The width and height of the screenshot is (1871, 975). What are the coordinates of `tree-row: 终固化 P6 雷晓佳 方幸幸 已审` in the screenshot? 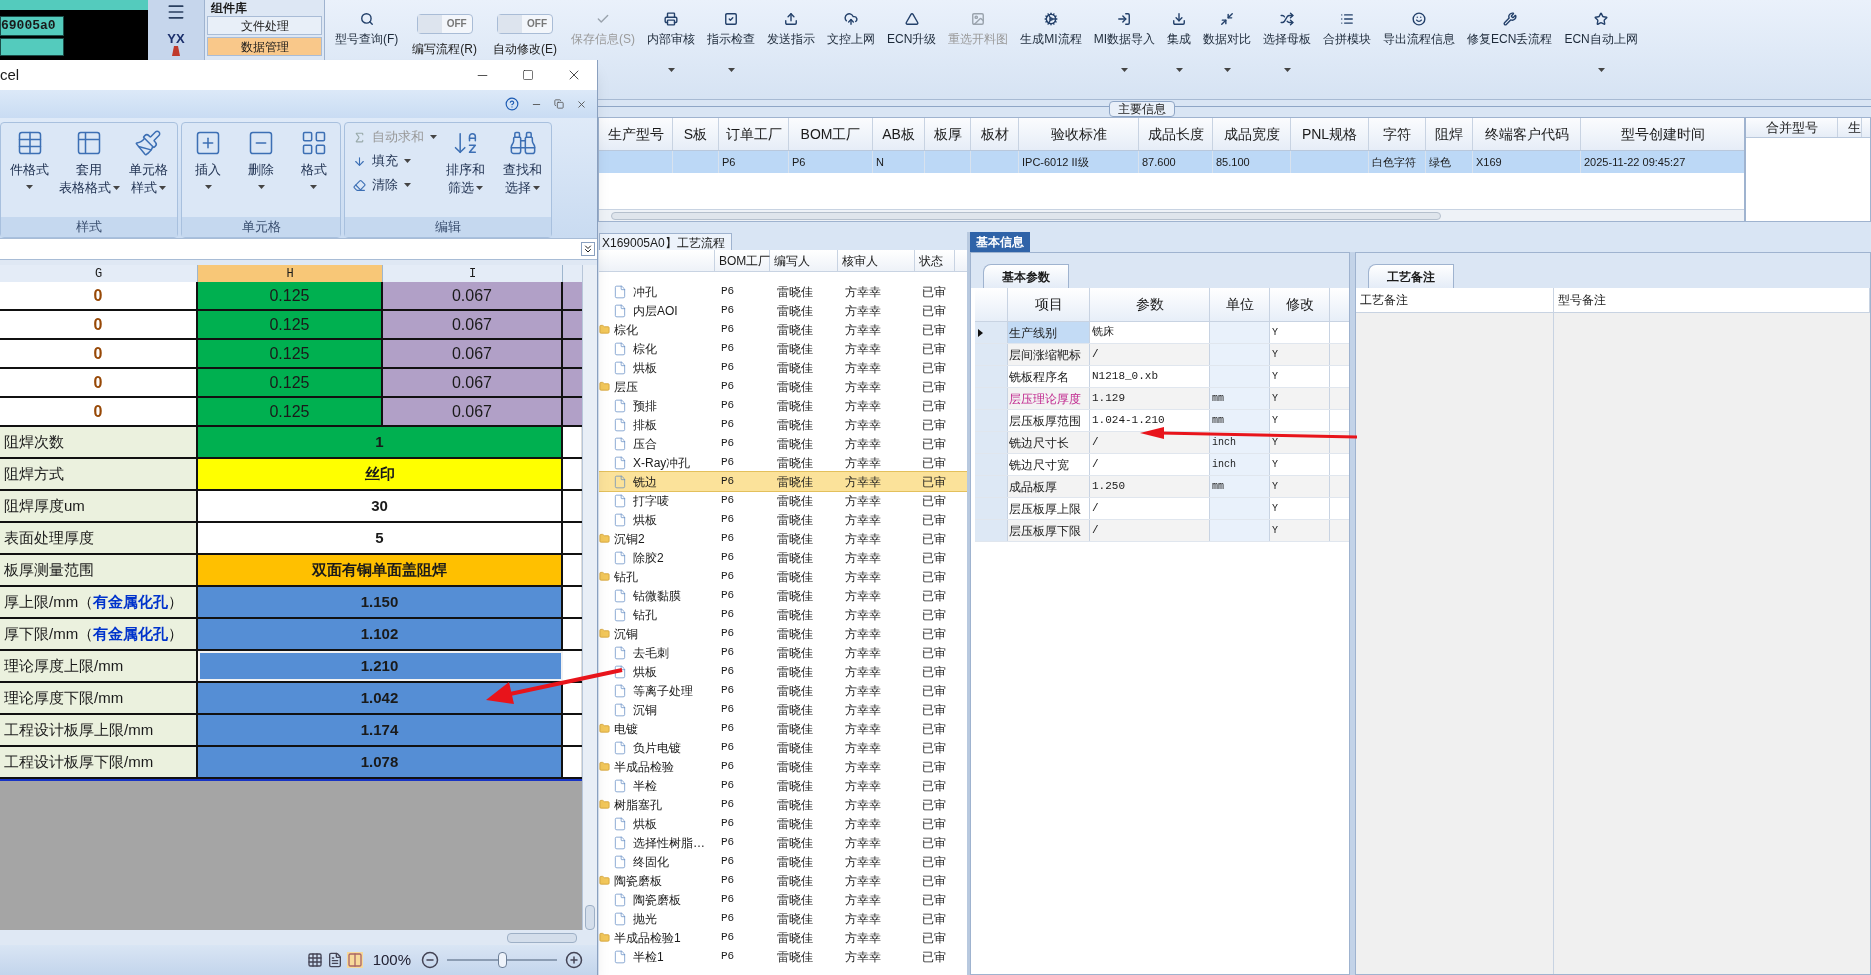 It's located at (783, 861).